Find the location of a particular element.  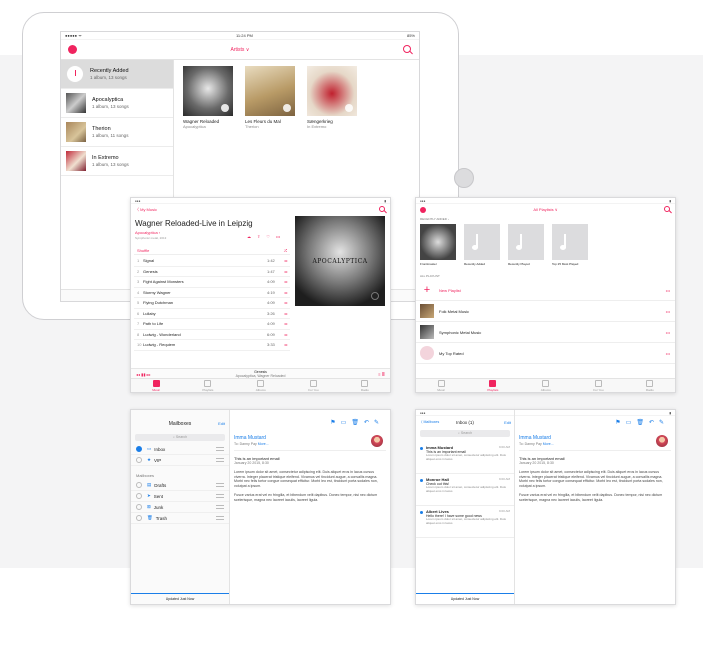

checkbox-checked is located at coordinates (139, 449).